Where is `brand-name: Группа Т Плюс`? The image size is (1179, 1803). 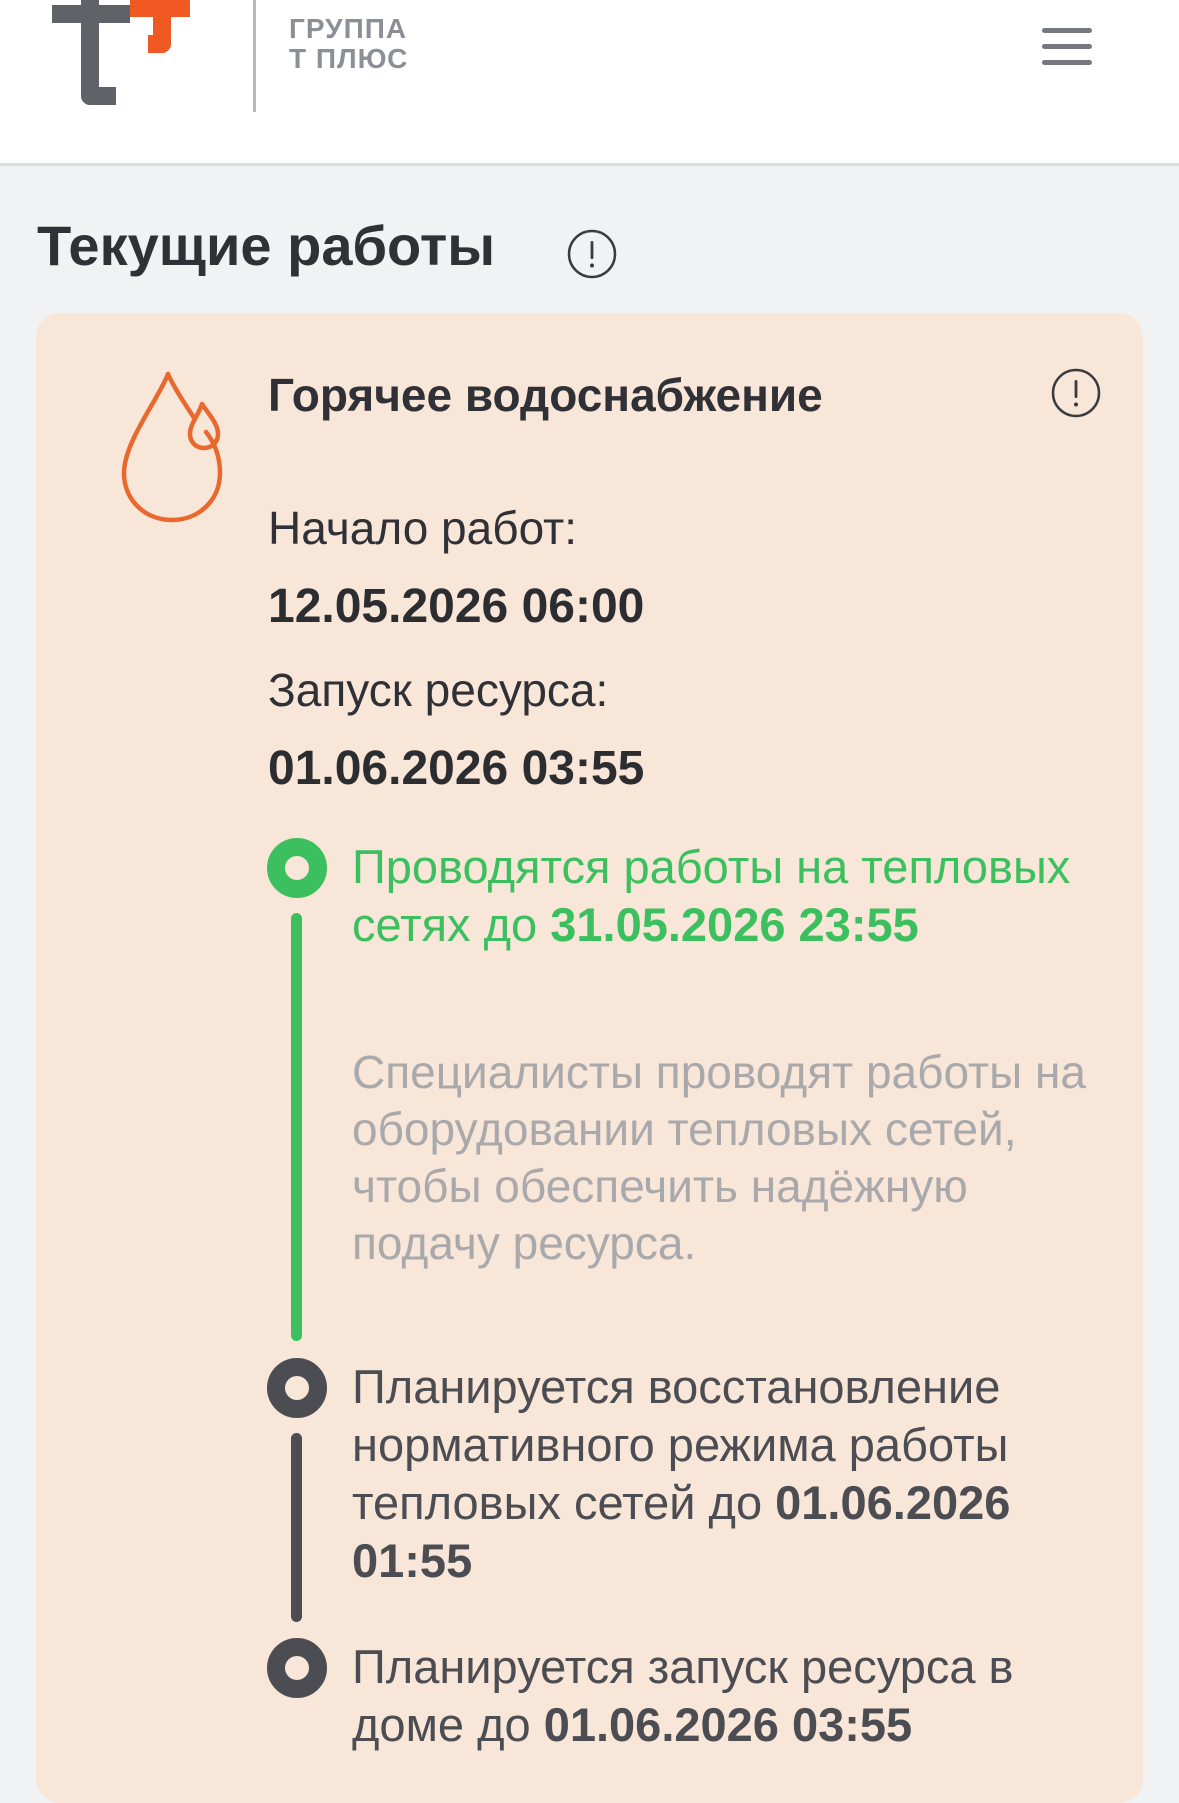
brand-name: Группа Т Плюс is located at coordinates (359, 44).